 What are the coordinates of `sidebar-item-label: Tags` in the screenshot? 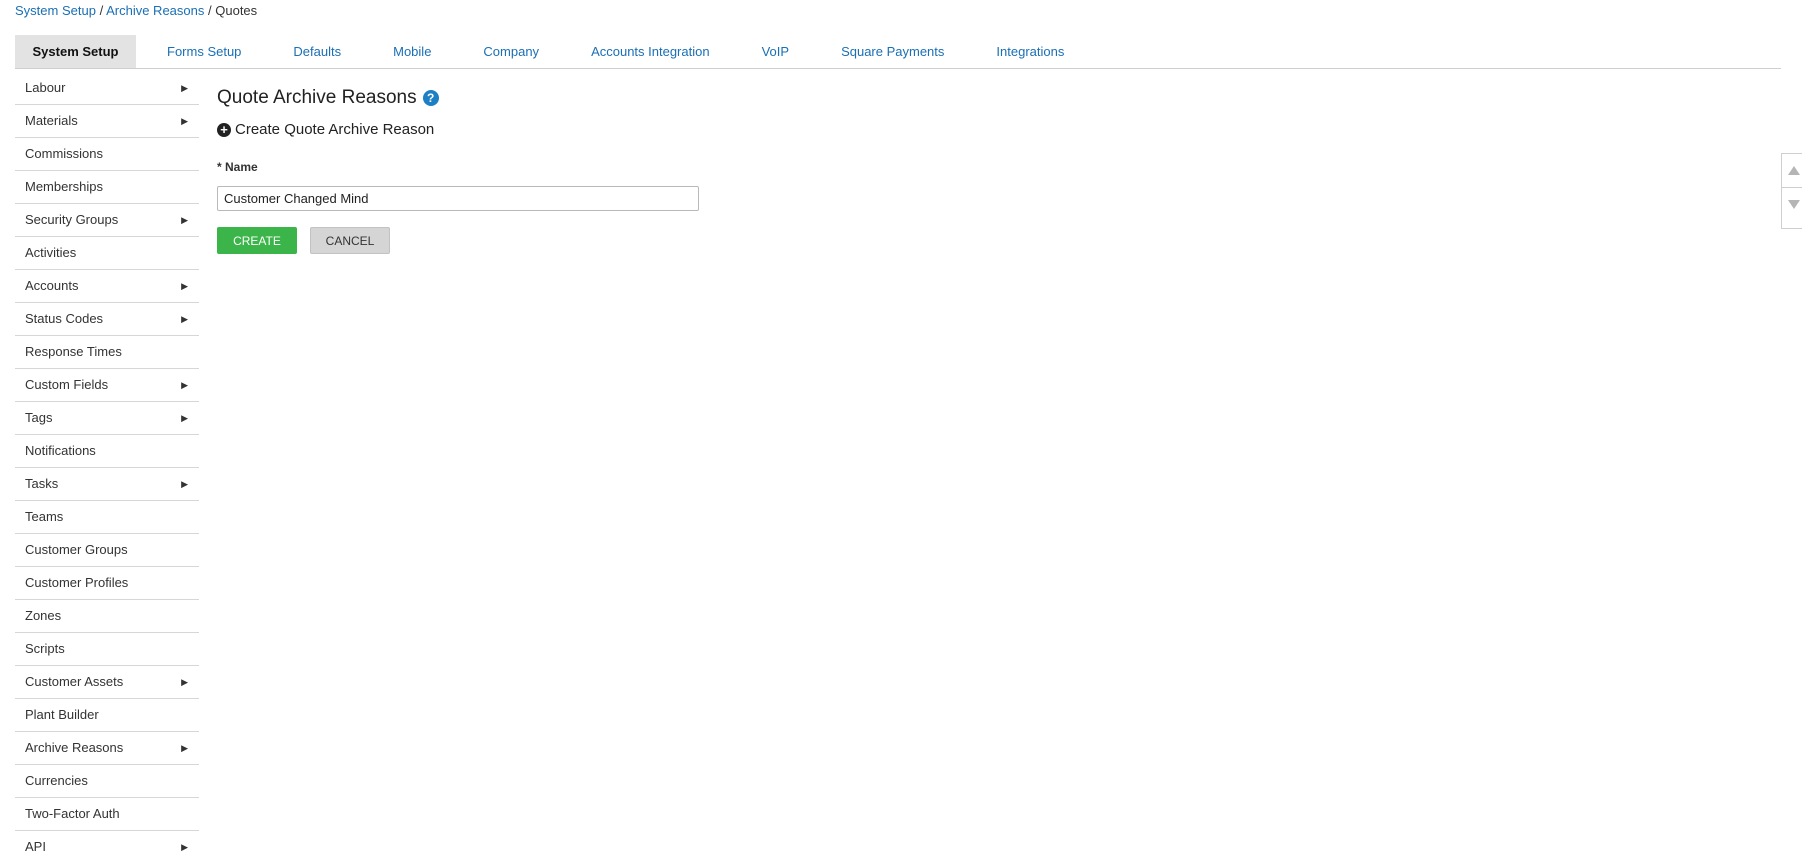 It's located at (39, 417).